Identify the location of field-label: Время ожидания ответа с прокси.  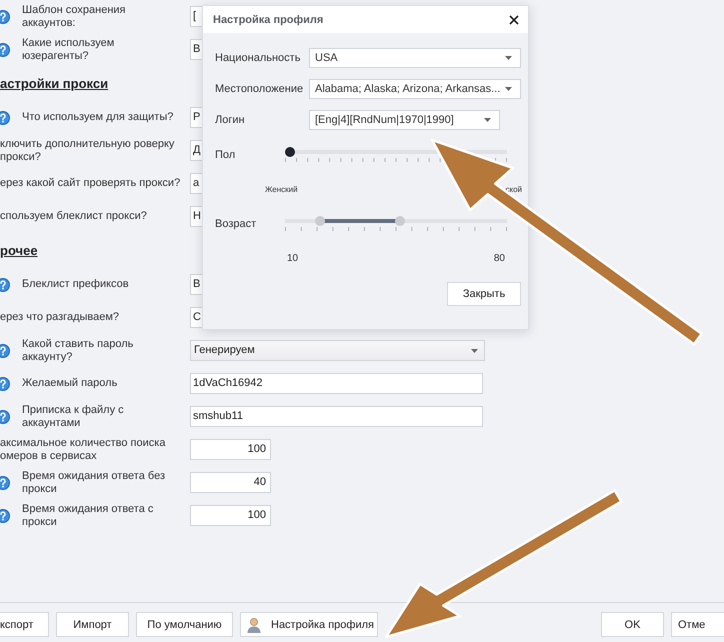
(88, 515).